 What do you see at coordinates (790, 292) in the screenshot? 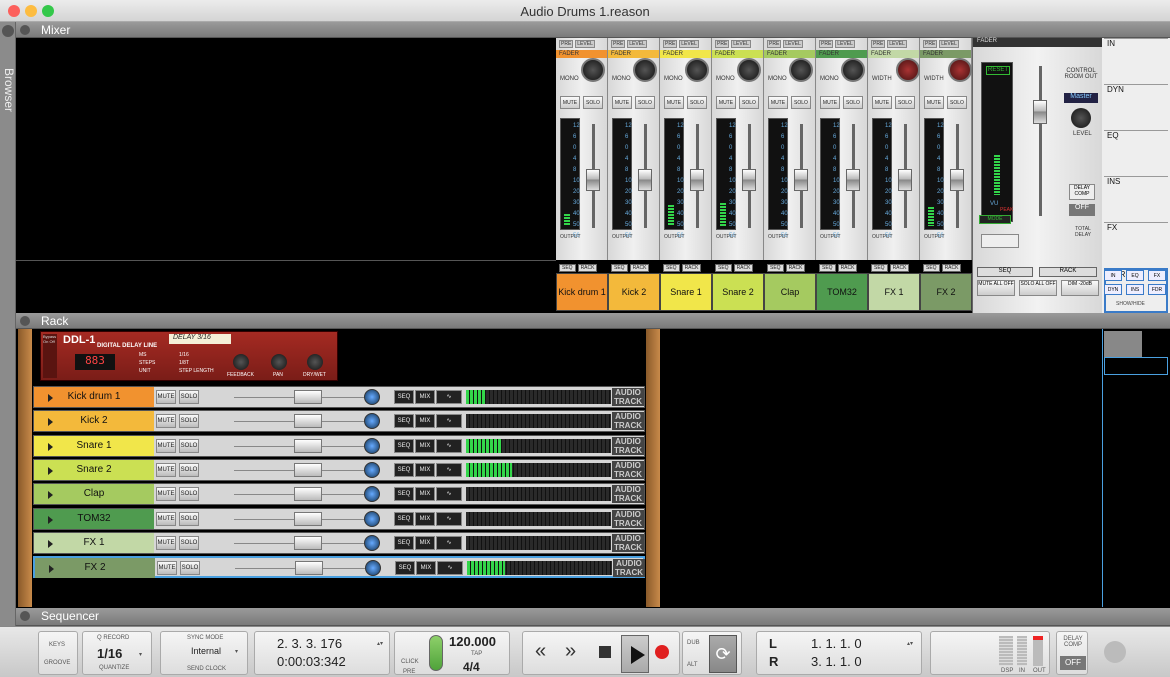
I see `channel-name: Clap` at bounding box center [790, 292].